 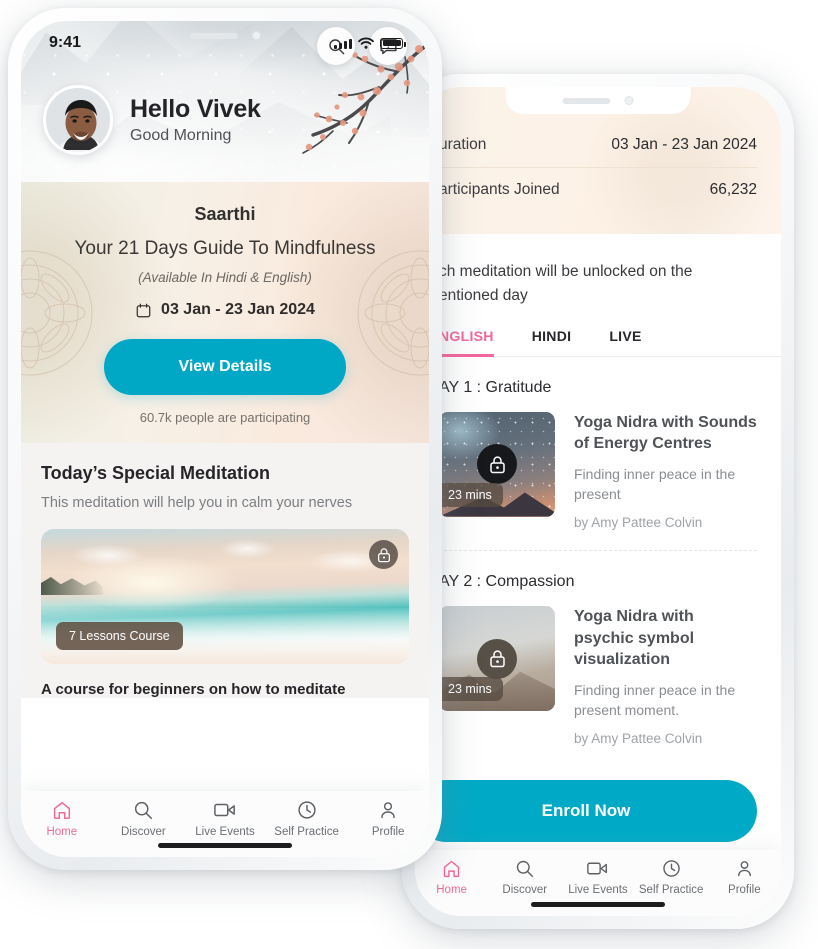 I want to click on tab-live: LIVE, so click(x=625, y=342).